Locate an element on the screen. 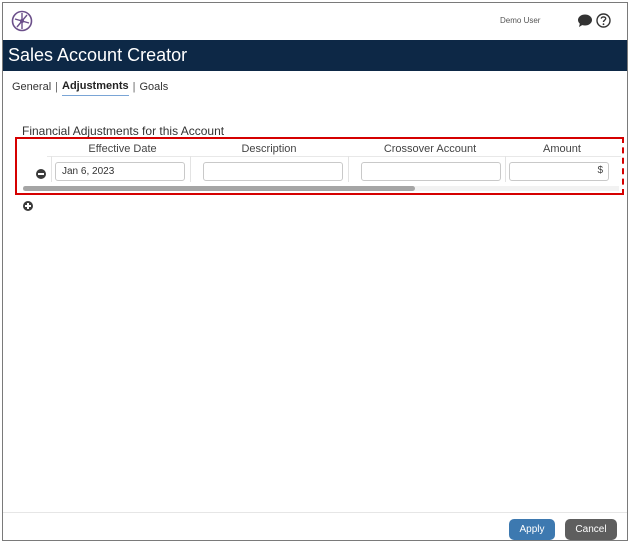 The width and height of the screenshot is (632, 545). page-title: Sales Account Creator is located at coordinates (315, 55).